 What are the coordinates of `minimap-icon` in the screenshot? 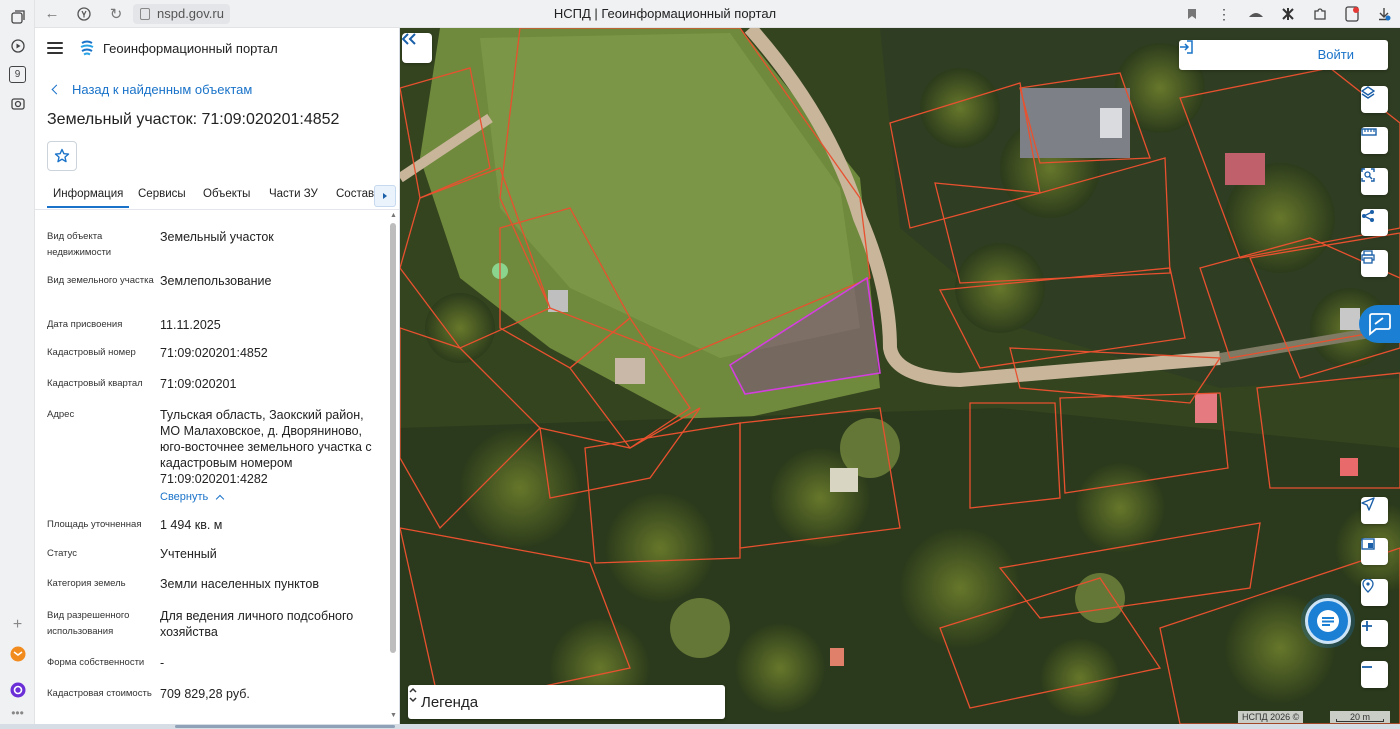 It's located at (1368, 544).